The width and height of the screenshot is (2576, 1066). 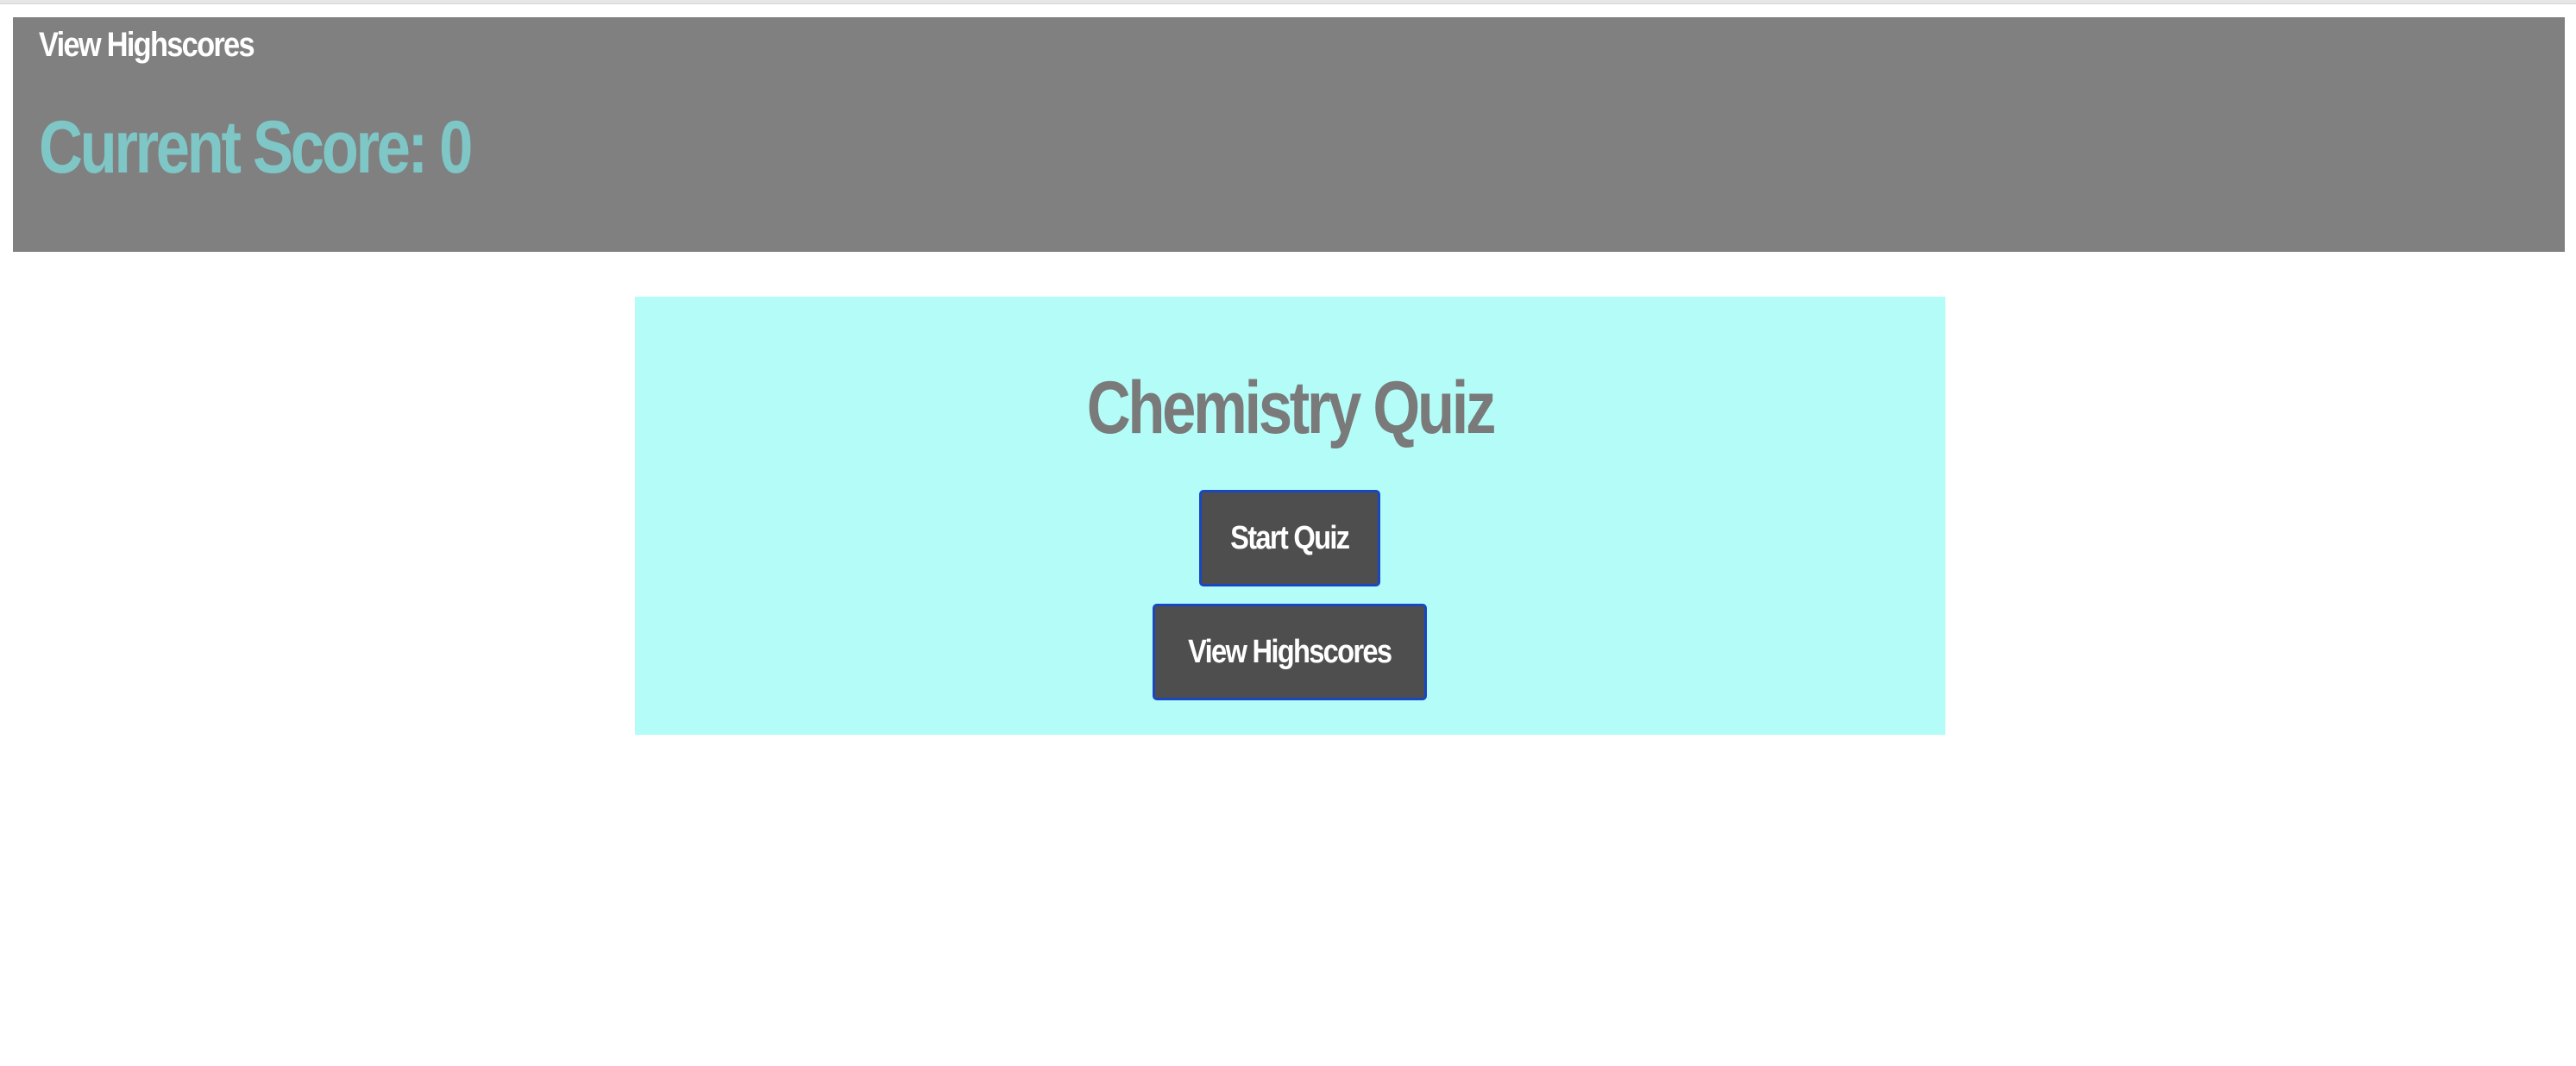 What do you see at coordinates (256, 148) in the screenshot?
I see `current-score: Current Score: 0` at bounding box center [256, 148].